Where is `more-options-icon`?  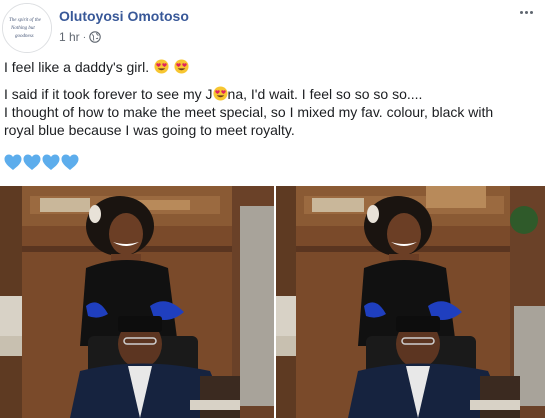 more-options-icon is located at coordinates (526, 12).